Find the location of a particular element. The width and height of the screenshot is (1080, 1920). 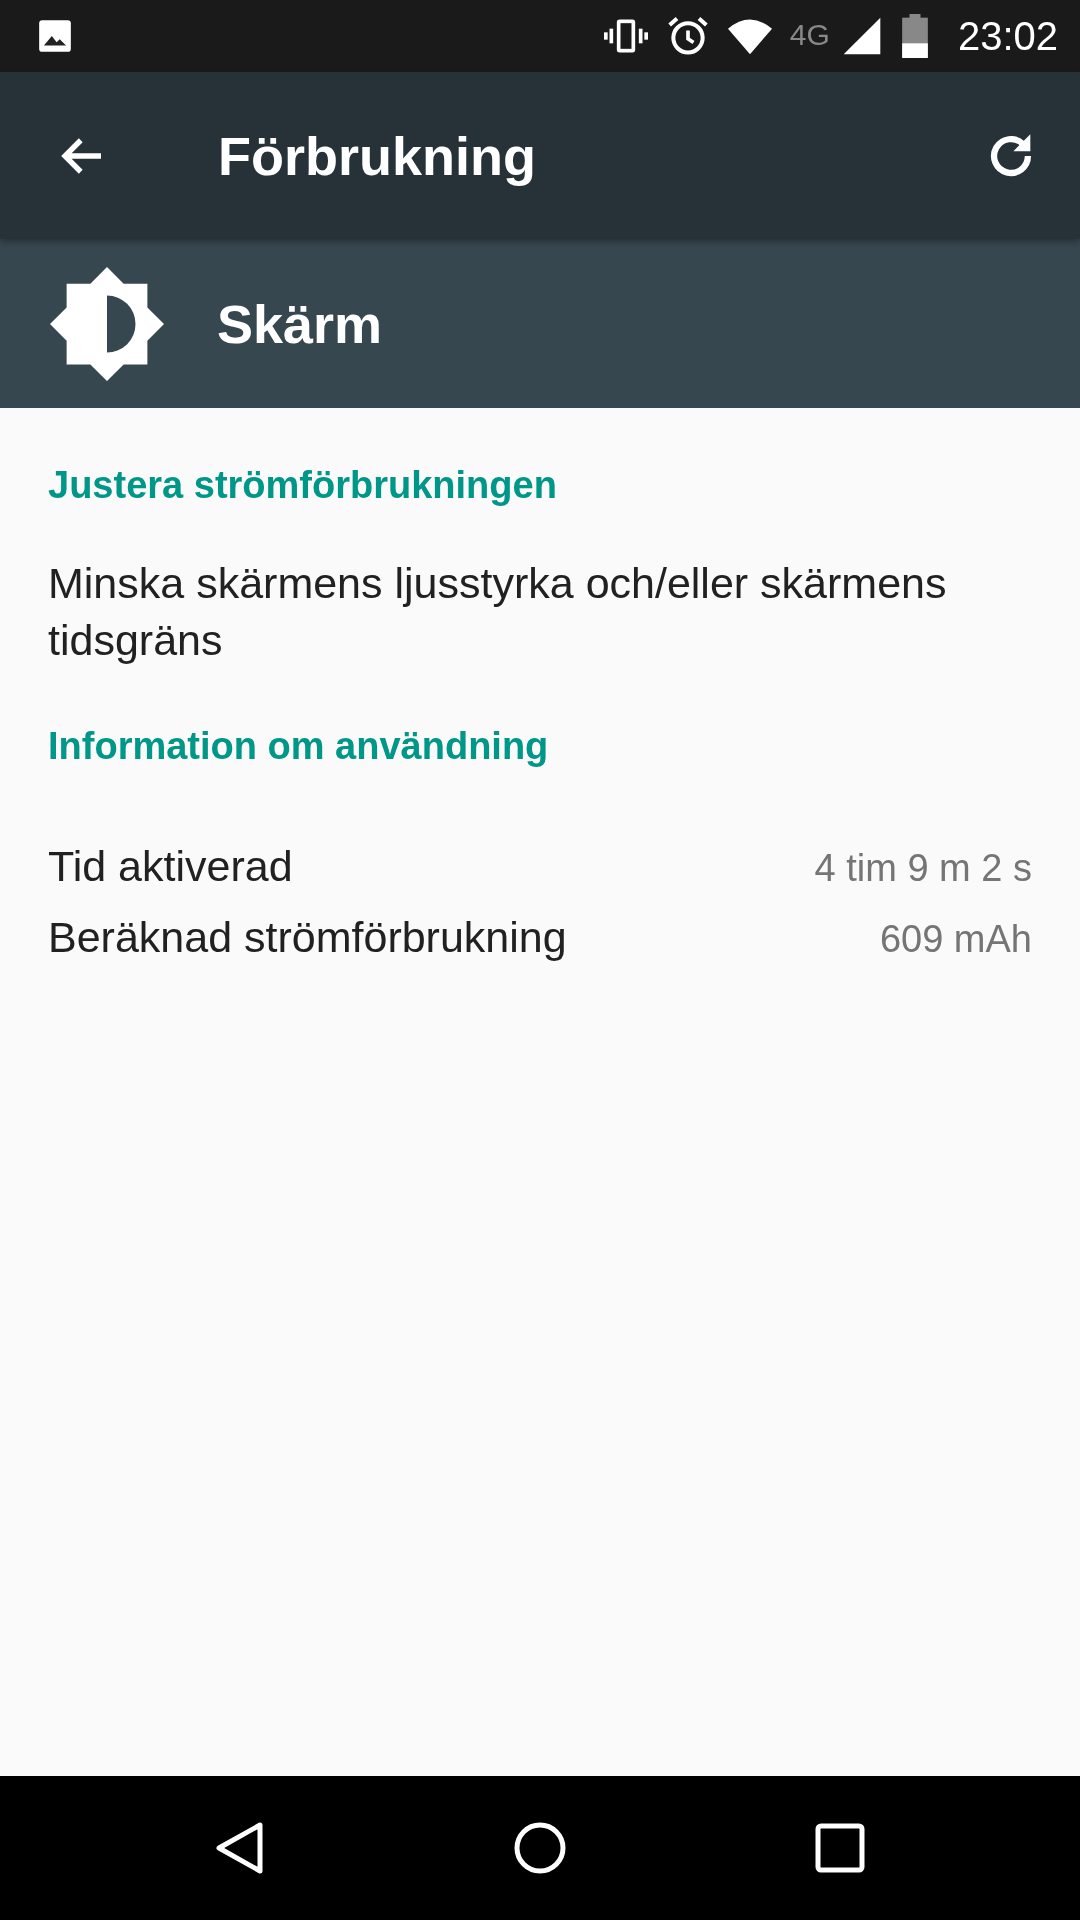

back-icon is located at coordinates (240, 1848).